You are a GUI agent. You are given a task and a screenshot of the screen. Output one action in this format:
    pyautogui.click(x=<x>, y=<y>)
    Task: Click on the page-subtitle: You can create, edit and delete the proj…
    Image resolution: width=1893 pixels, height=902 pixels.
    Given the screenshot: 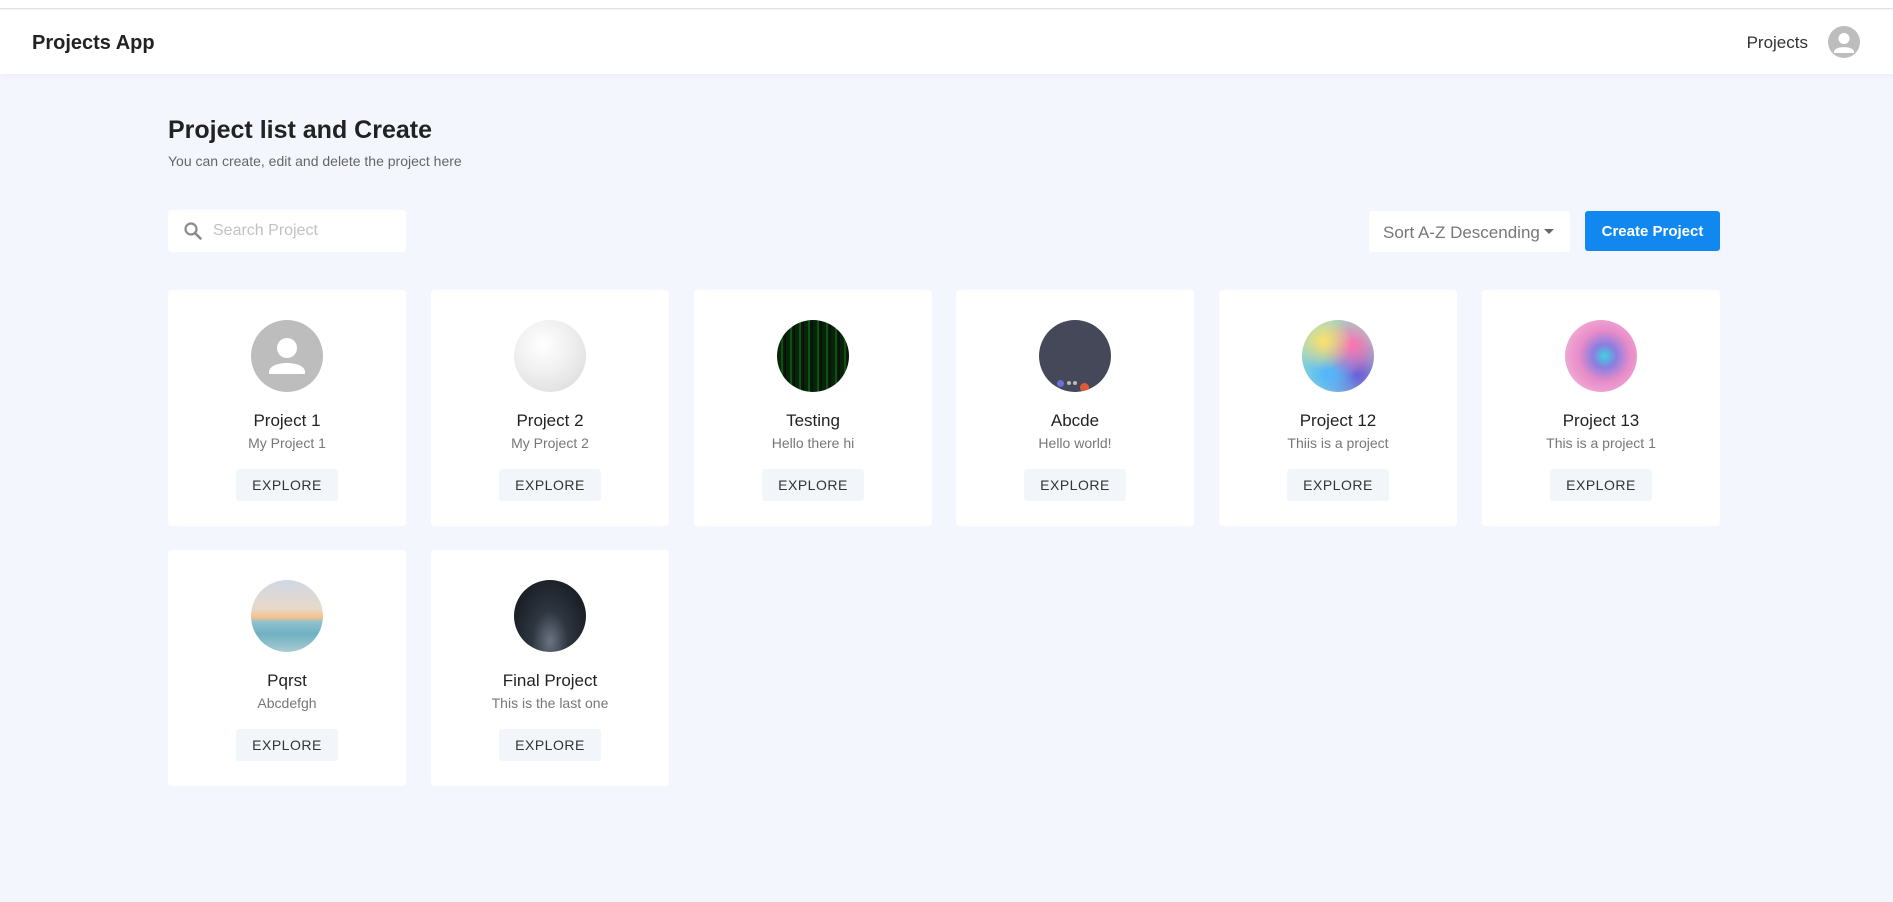 What is the action you would take?
    pyautogui.click(x=315, y=161)
    